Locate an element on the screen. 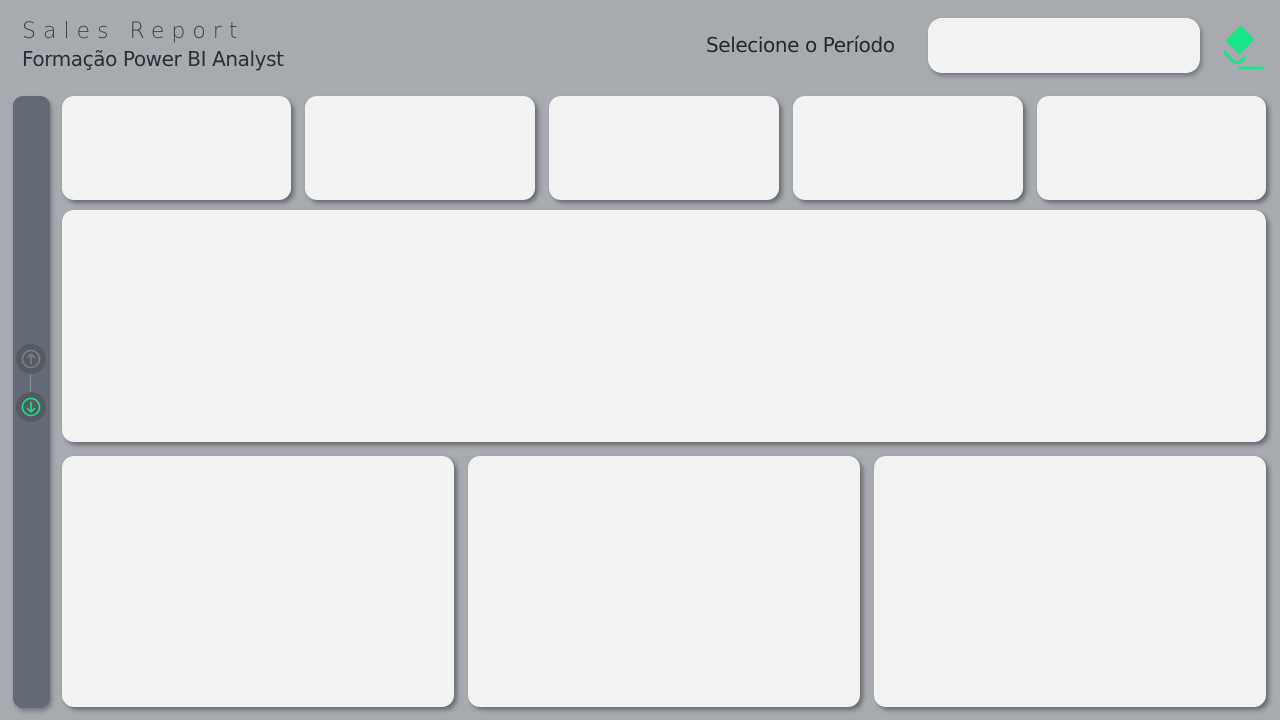 This screenshot has width=1280, height=720. nav-down-button is located at coordinates (31, 407).